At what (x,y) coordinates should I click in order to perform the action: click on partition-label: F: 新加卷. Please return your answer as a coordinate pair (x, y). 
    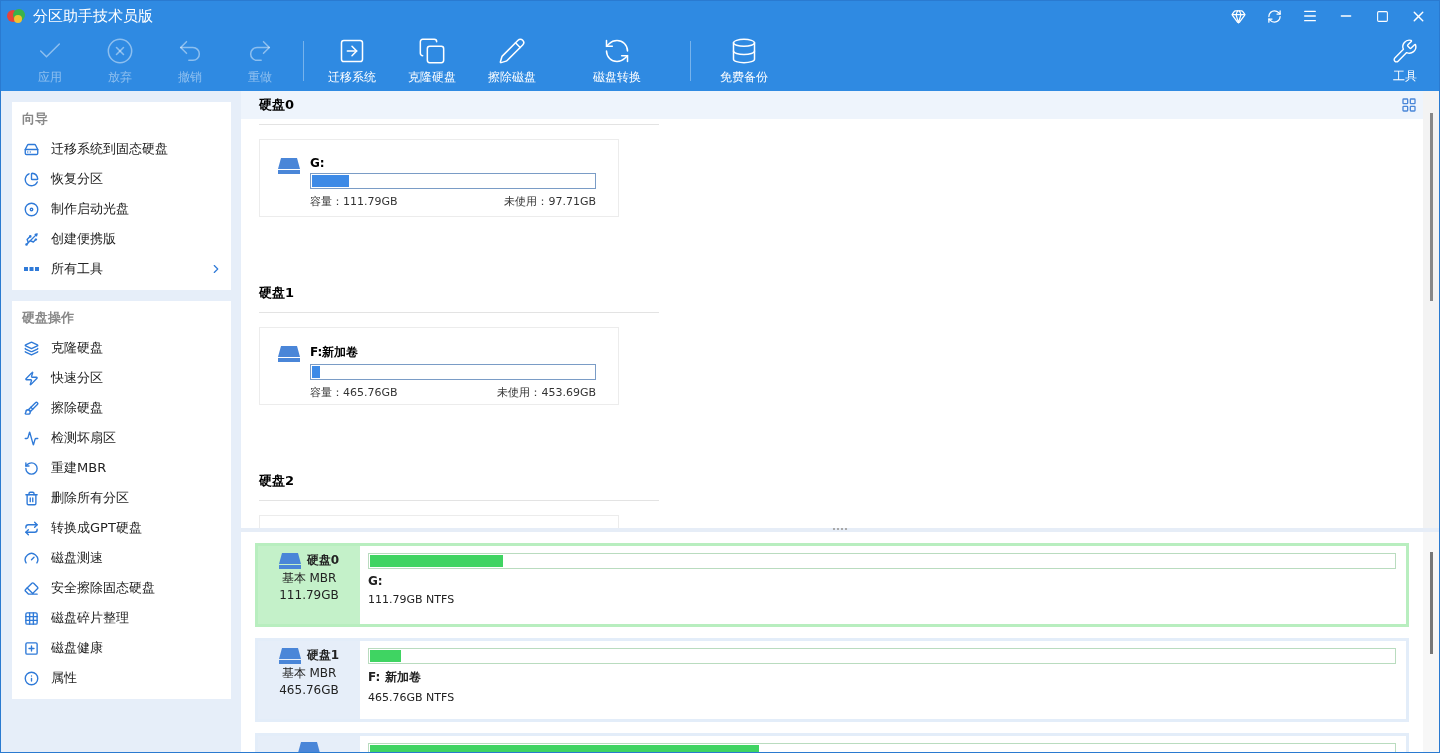
    Looking at the image, I should click on (395, 677).